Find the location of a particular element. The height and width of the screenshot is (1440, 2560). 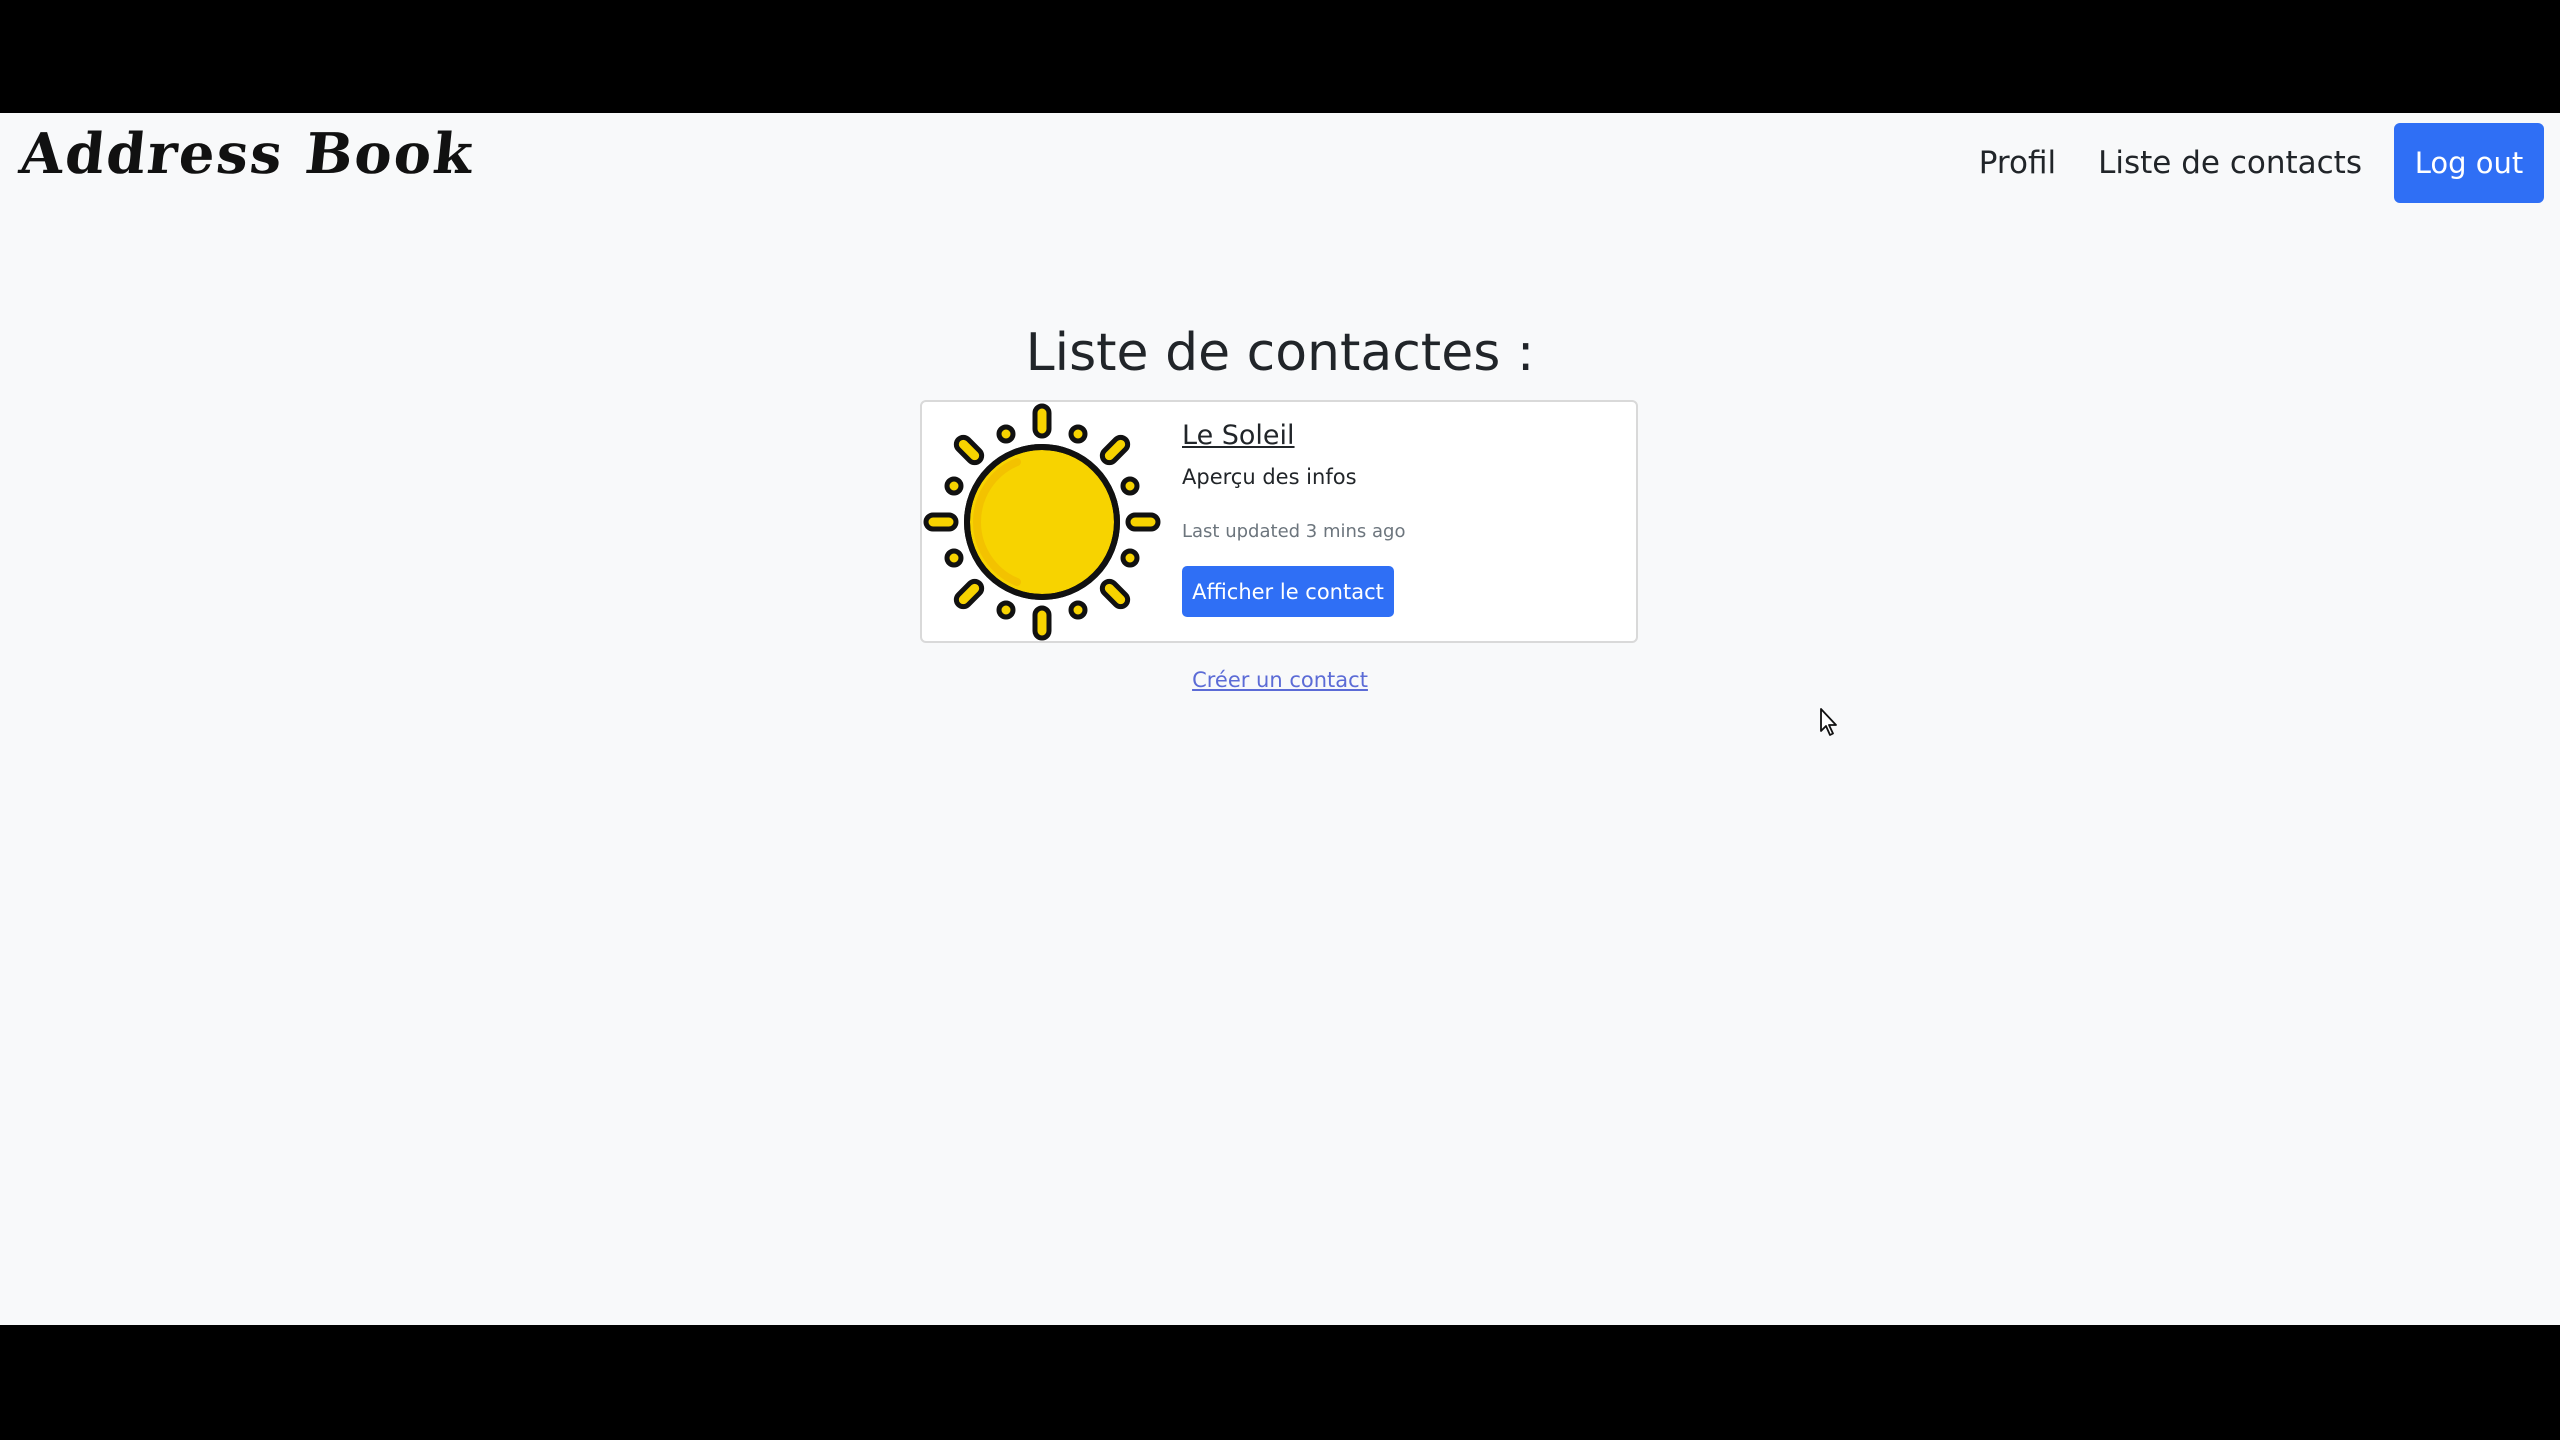

create-contact-link-text: Créer un contact is located at coordinates (1280, 680).